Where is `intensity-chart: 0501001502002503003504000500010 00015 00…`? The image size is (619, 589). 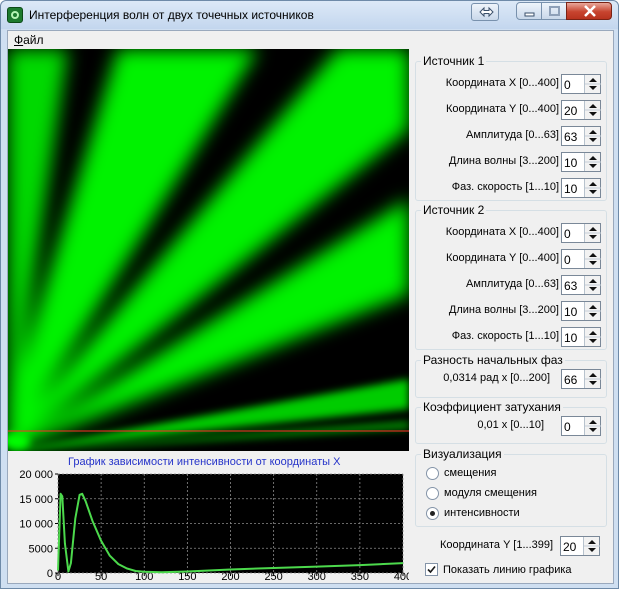 intensity-chart: 0501001502002503003504000500010 00015 00… is located at coordinates (214, 526).